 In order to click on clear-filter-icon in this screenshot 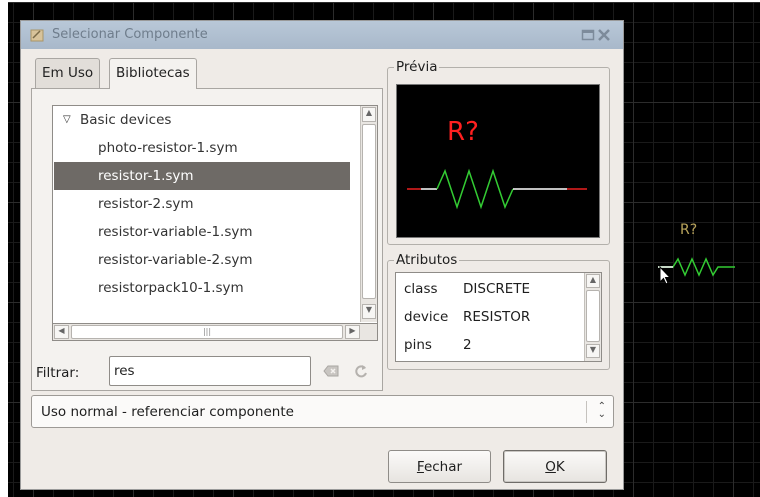, I will do `click(331, 371)`.